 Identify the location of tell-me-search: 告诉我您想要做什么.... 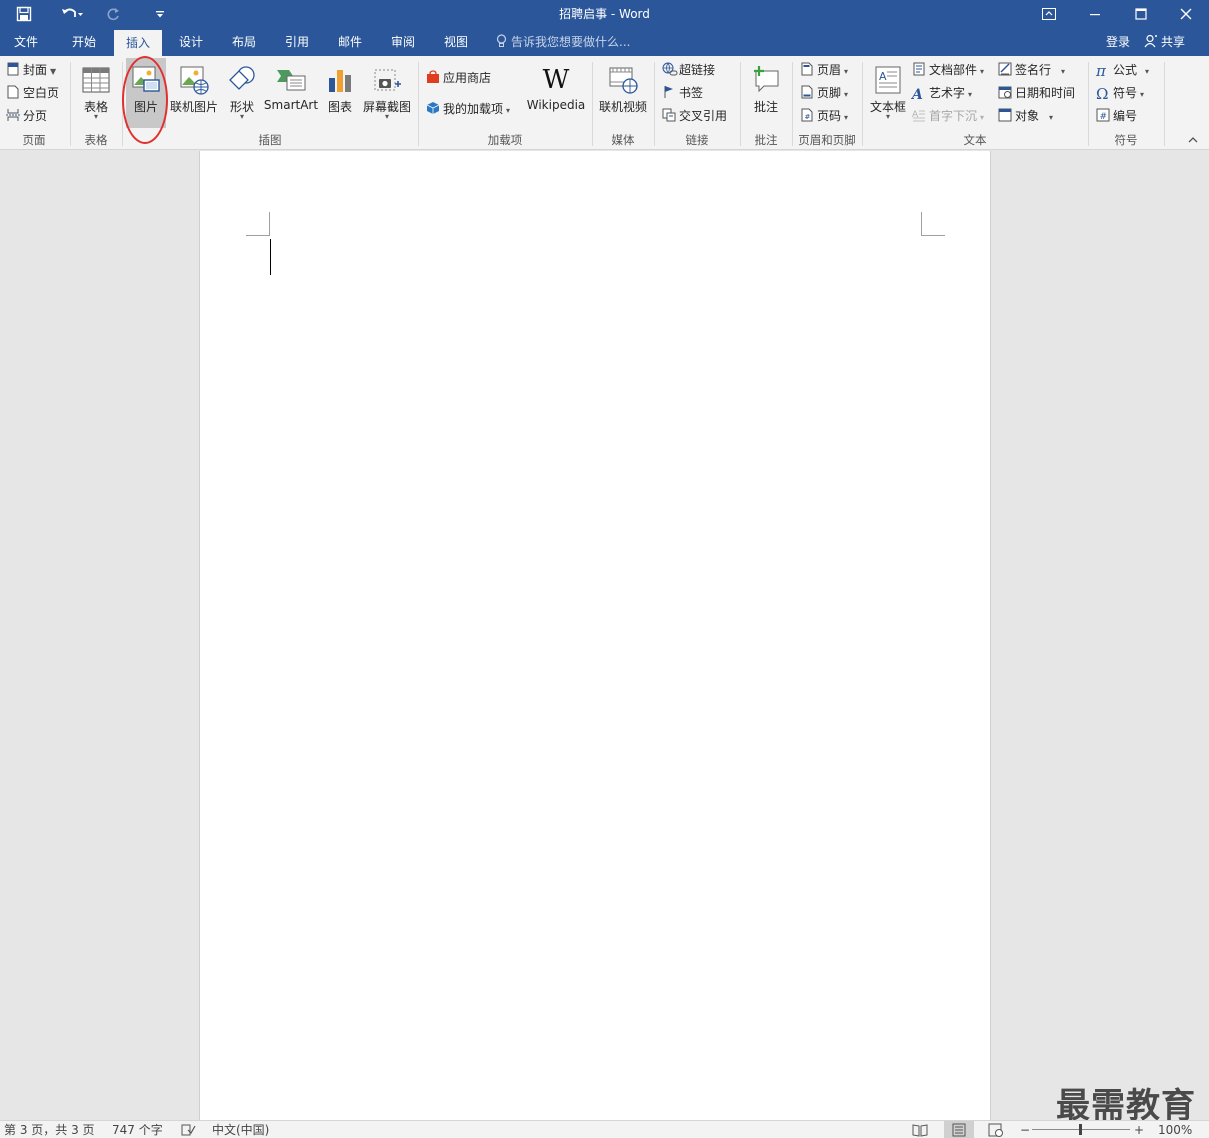
(563, 42).